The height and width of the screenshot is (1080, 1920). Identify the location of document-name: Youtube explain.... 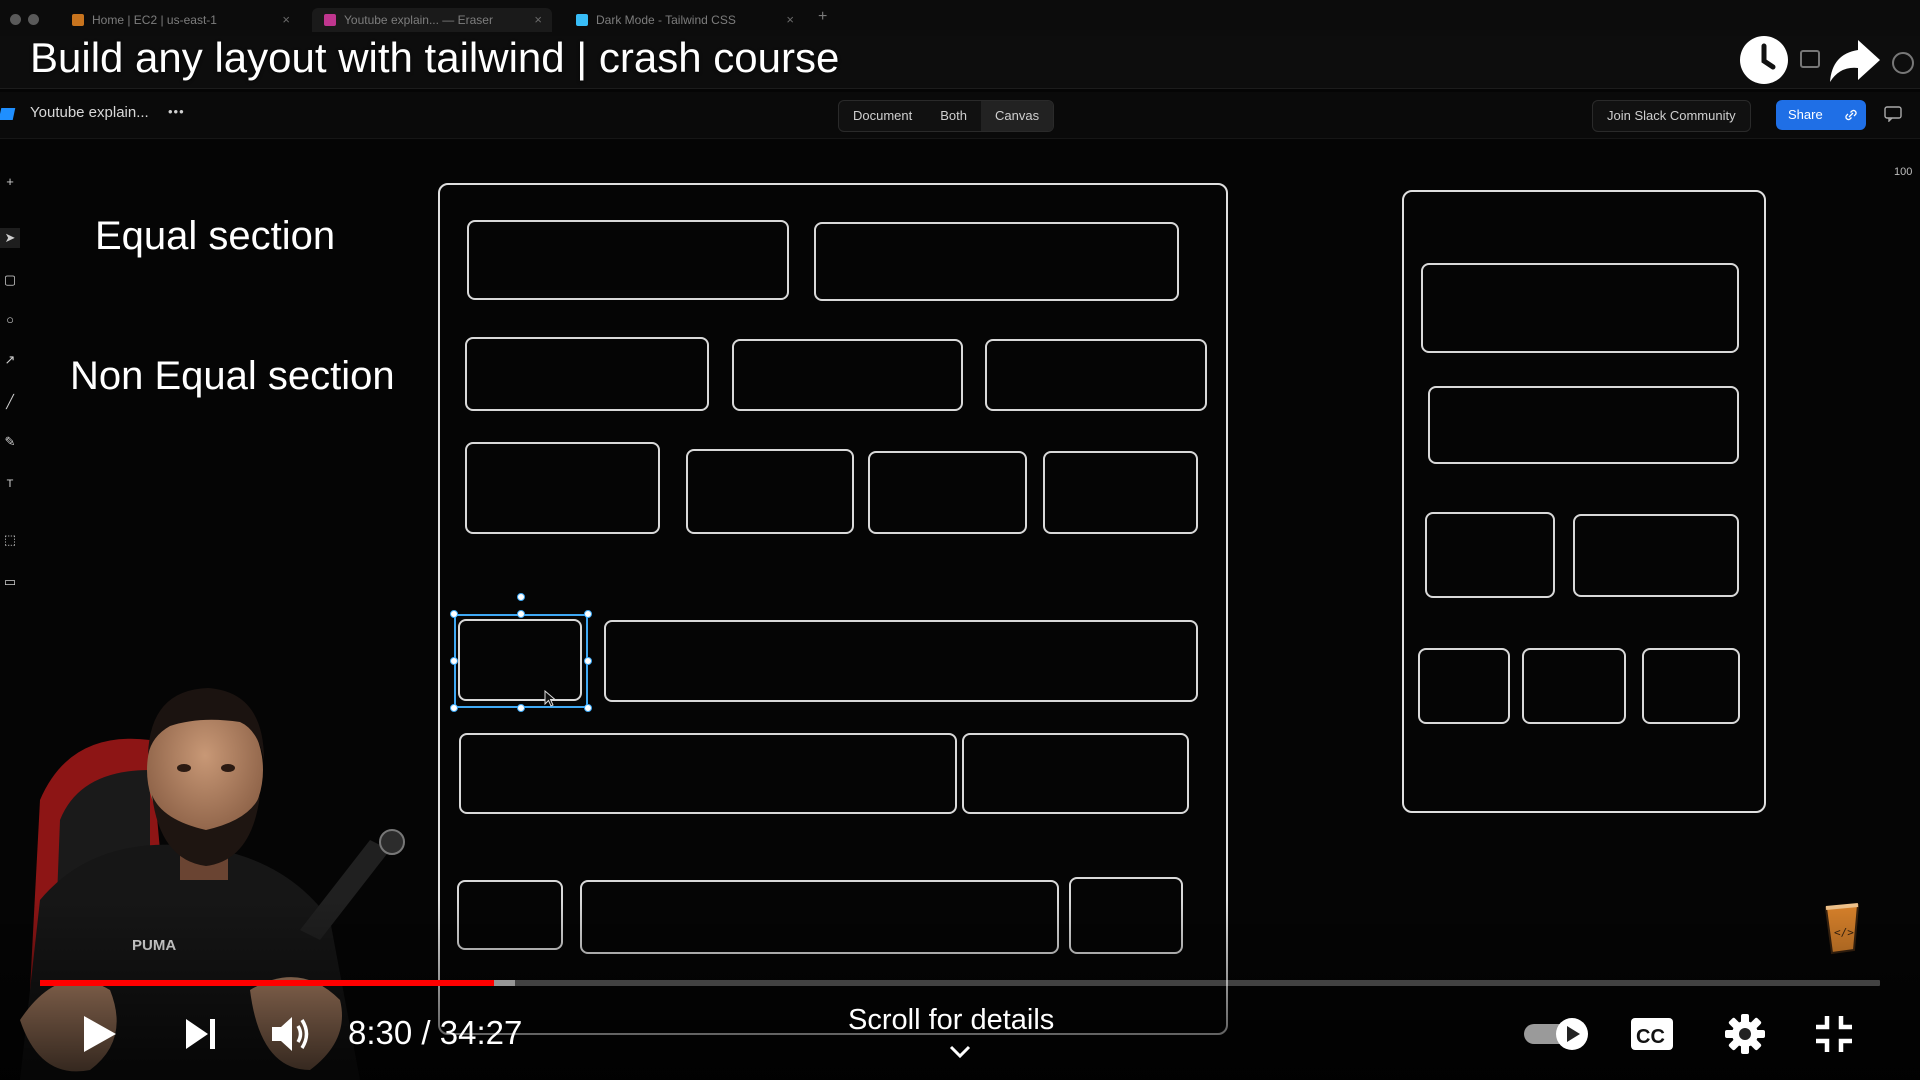
(89, 112).